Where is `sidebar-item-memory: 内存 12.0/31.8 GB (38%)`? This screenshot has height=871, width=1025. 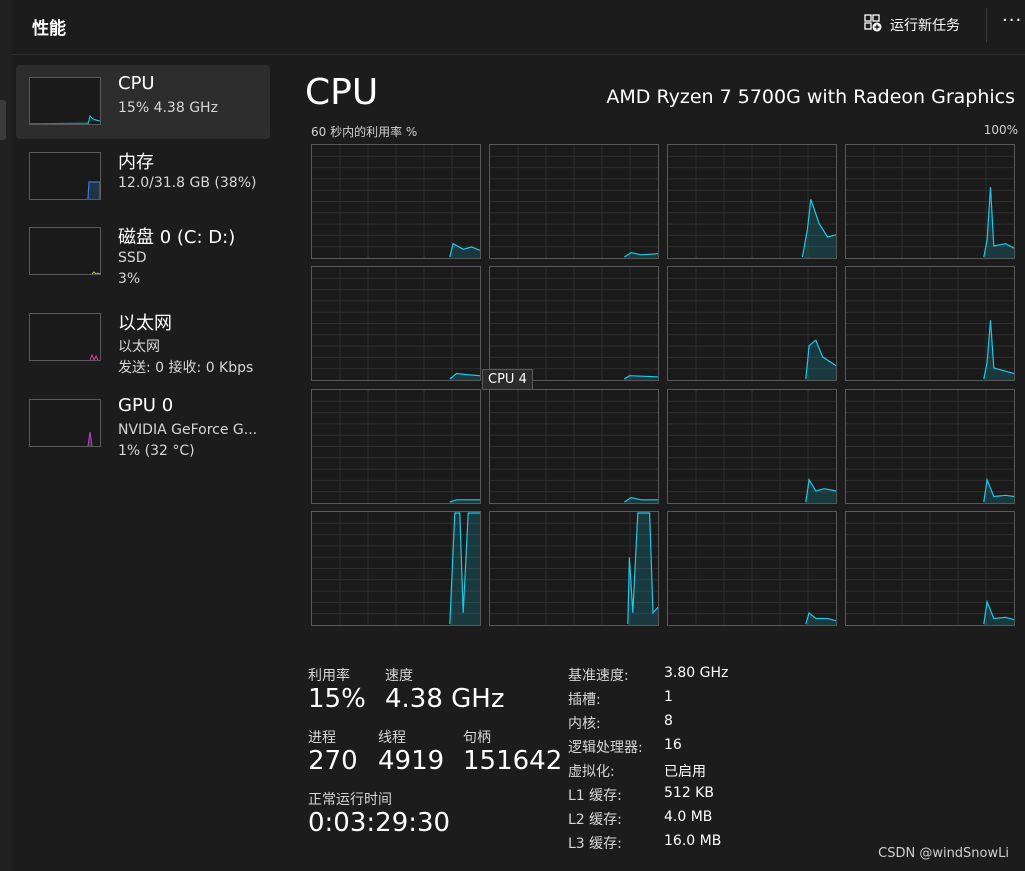 sidebar-item-memory: 内存 12.0/31.8 GB (38%) is located at coordinates (143, 177).